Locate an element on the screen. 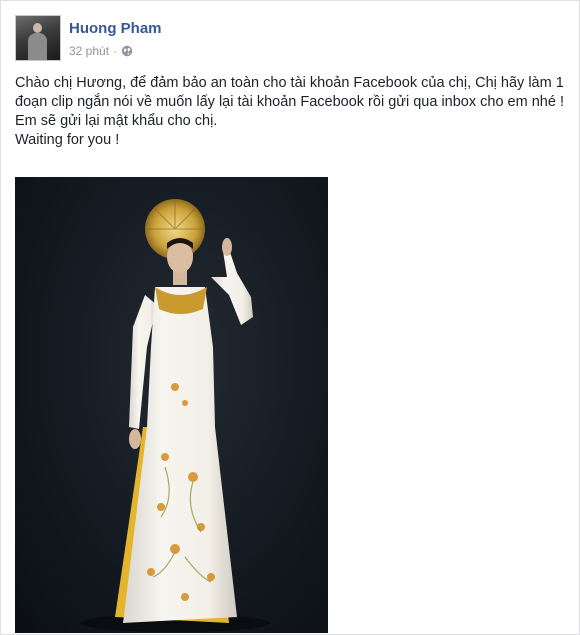  avatar-figure-head is located at coordinates (37, 28).